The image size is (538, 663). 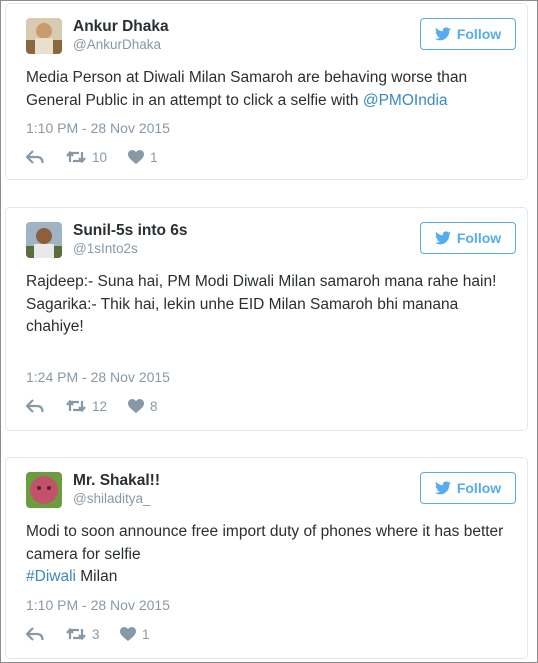 I want to click on retweet-count: 3, so click(x=96, y=634).